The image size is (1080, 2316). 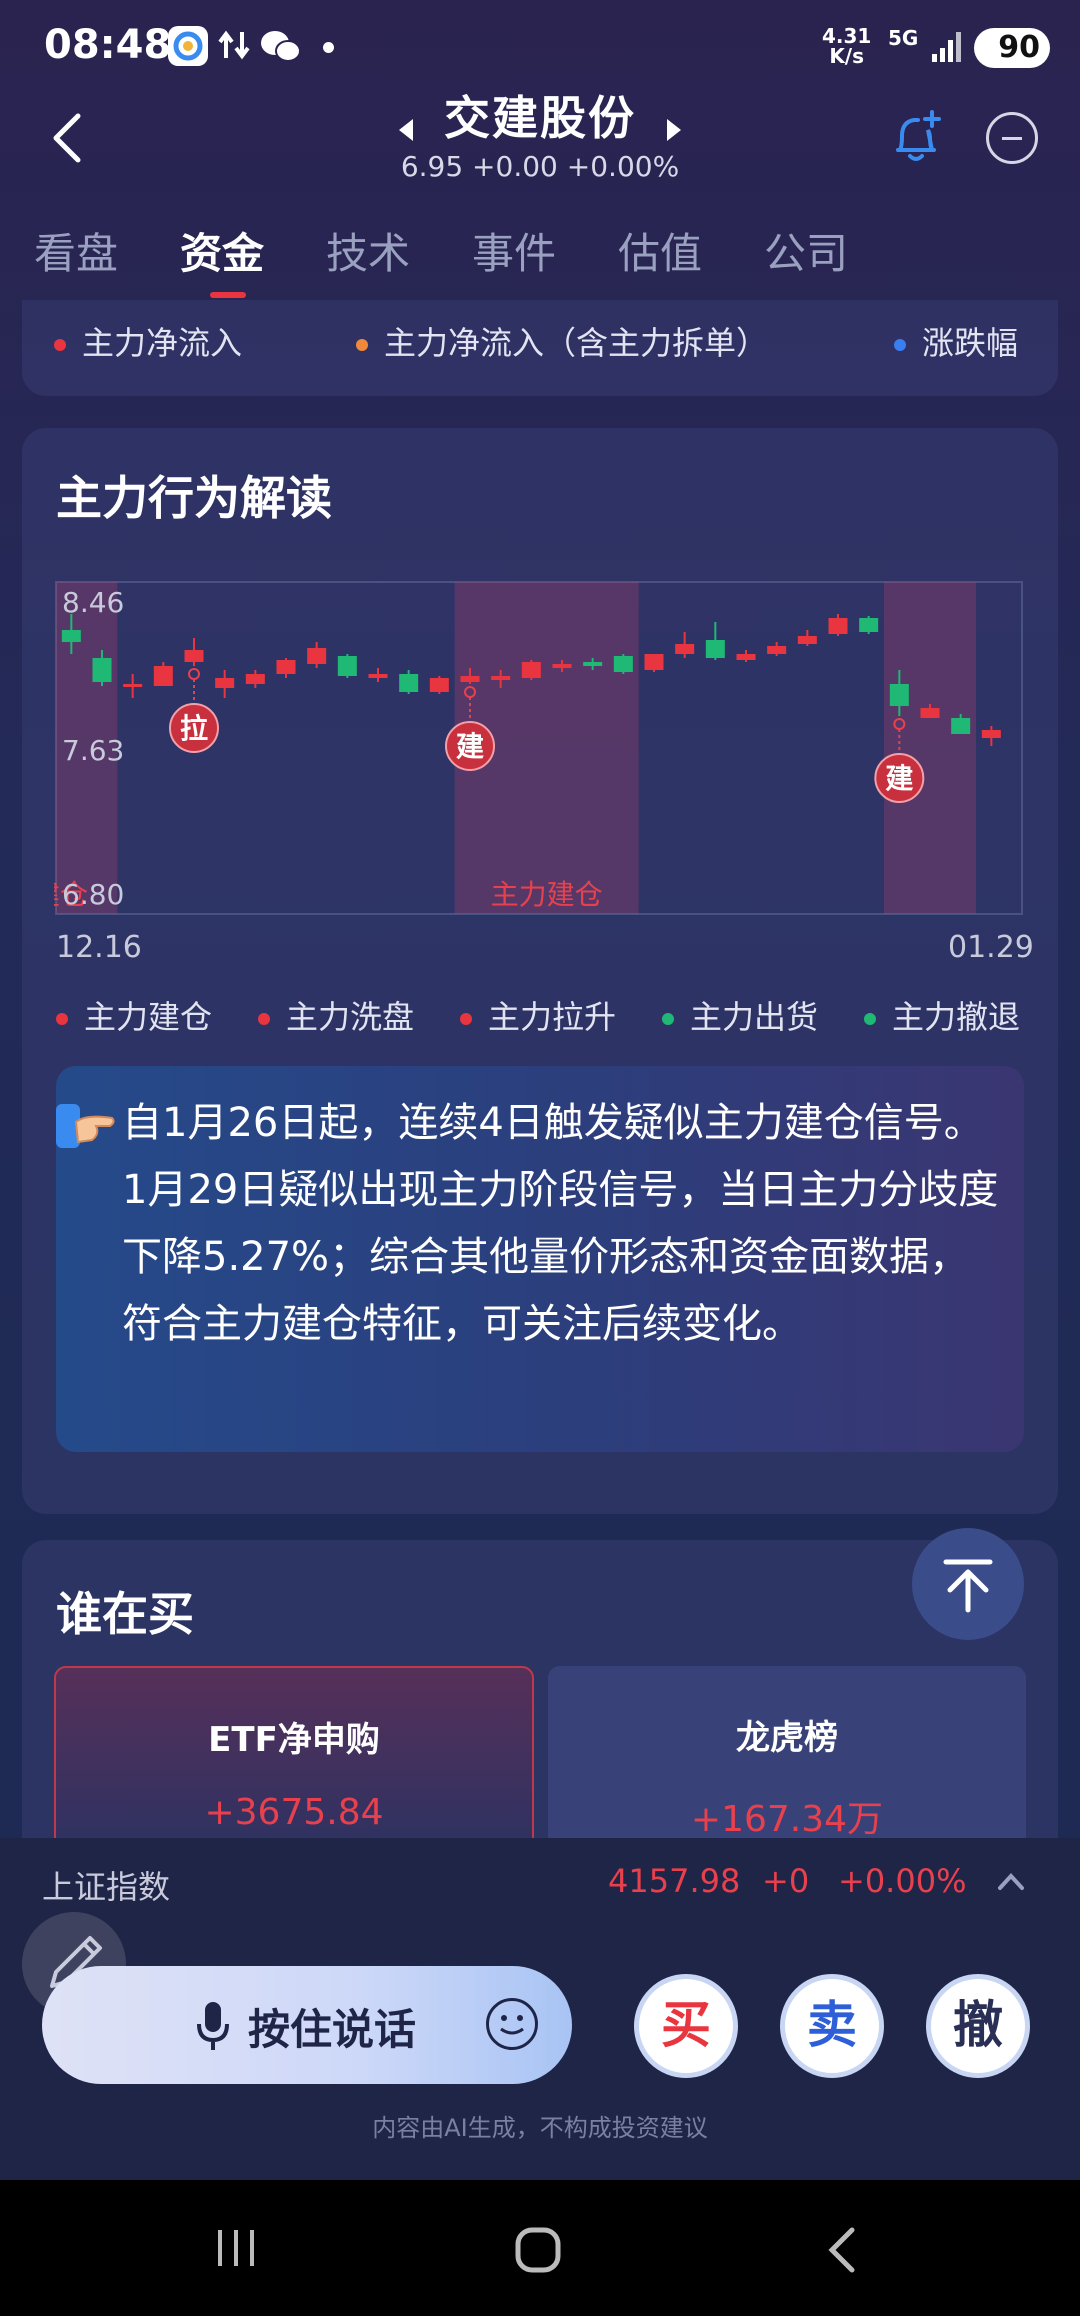 I want to click on legend-distribution: 主力出货, so click(x=740, y=1015).